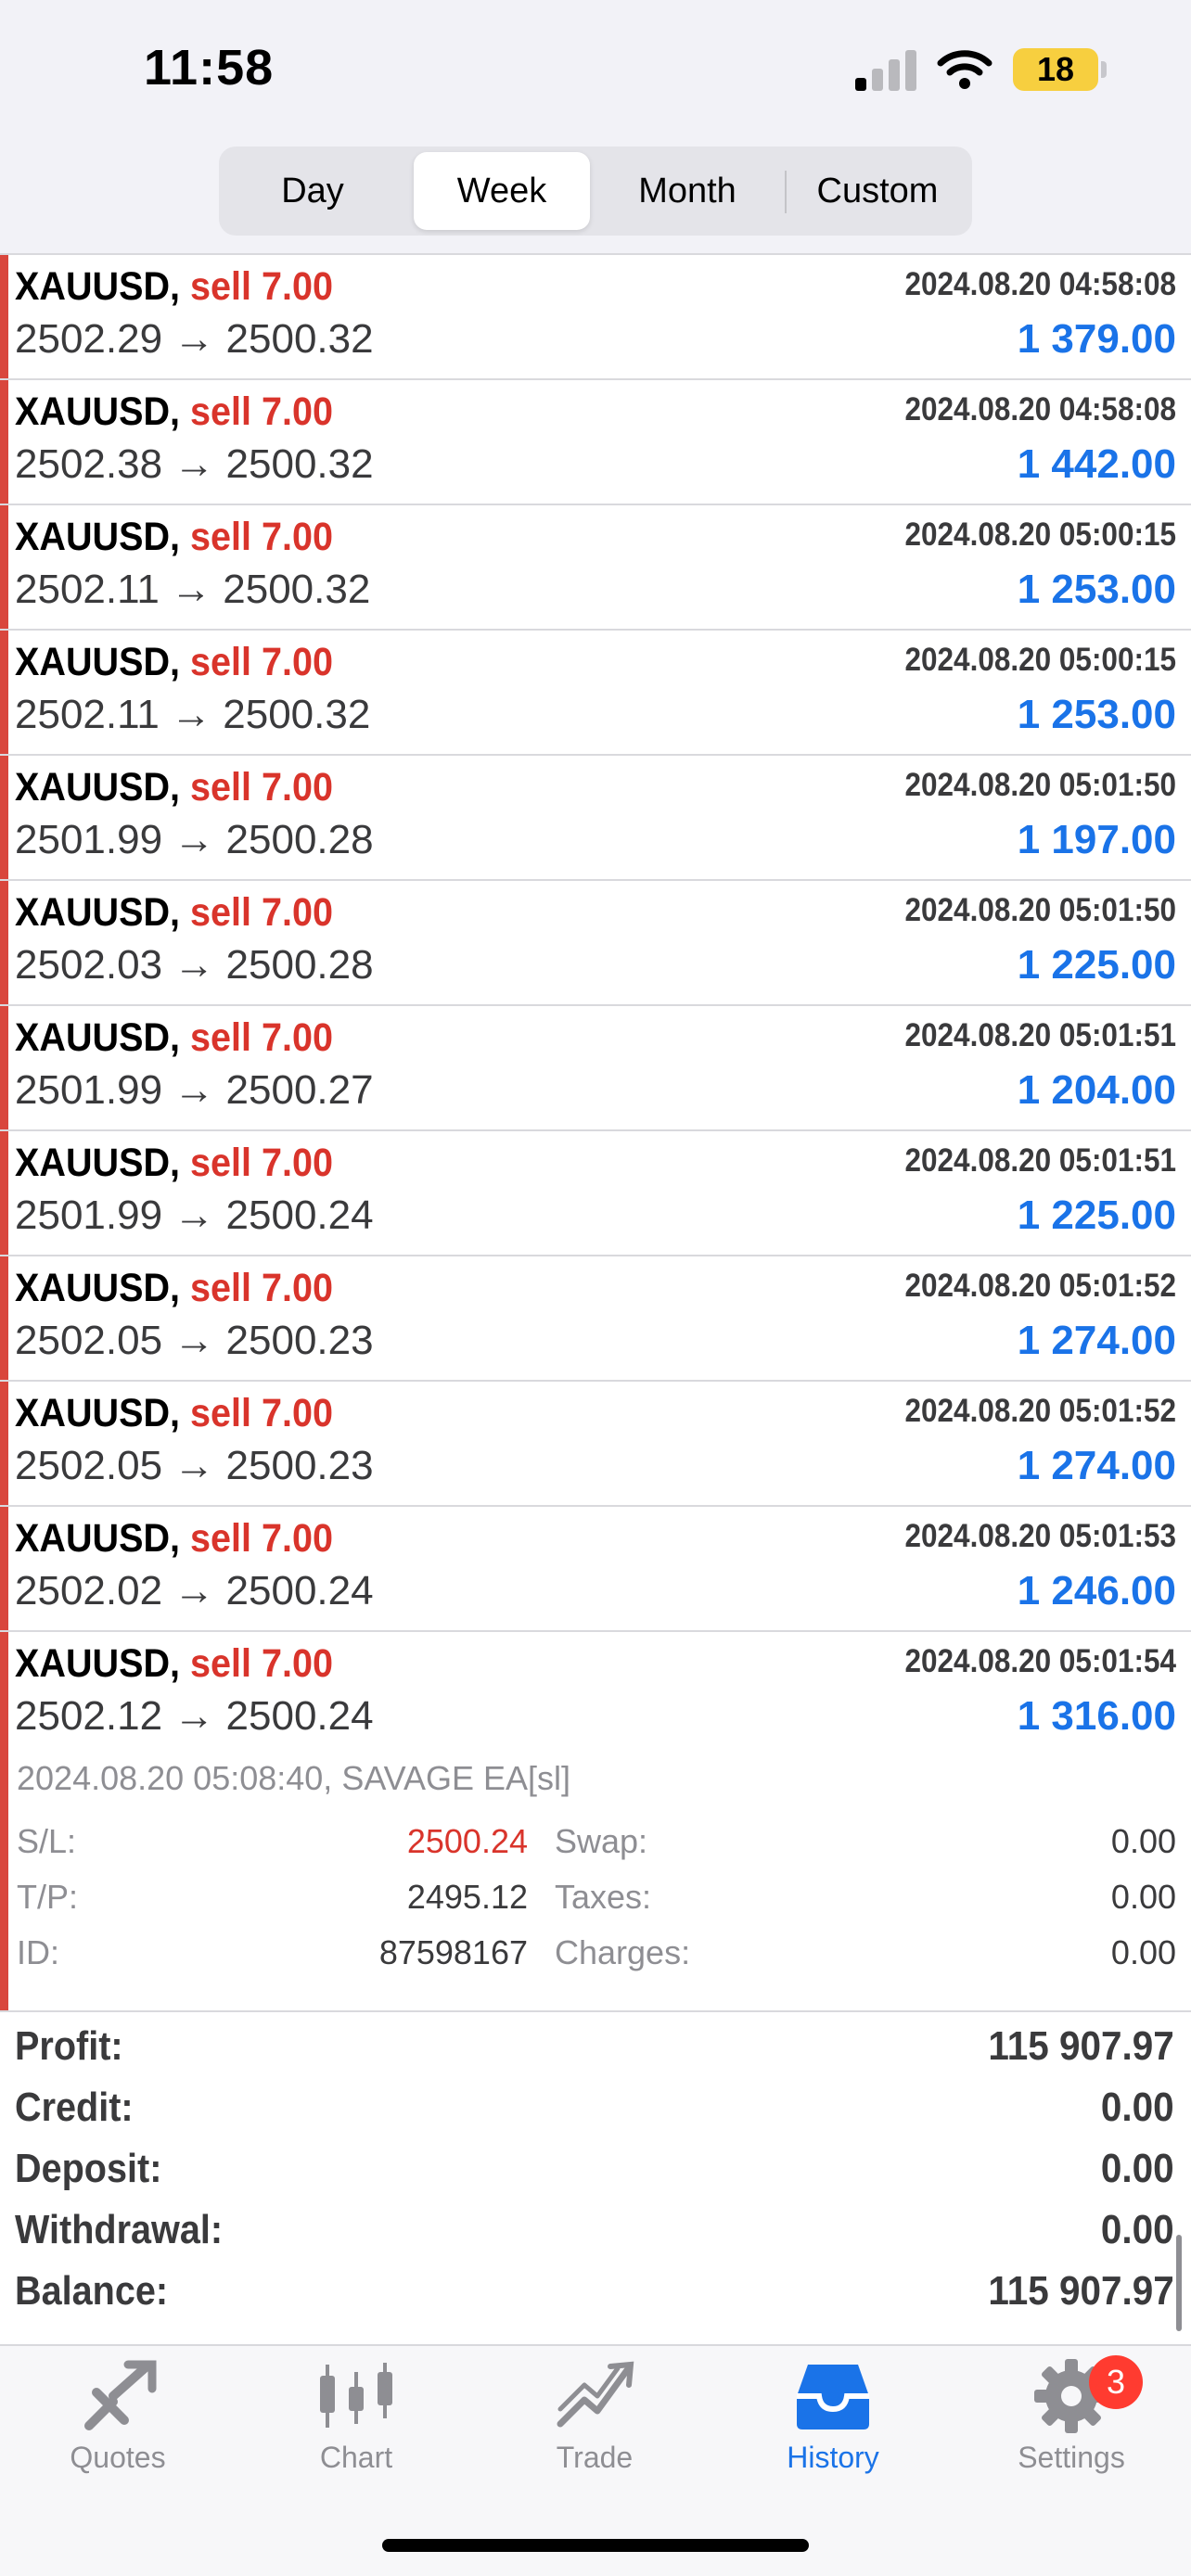  Describe the element at coordinates (877, 191) in the screenshot. I see `segment-custom: Custom` at that location.